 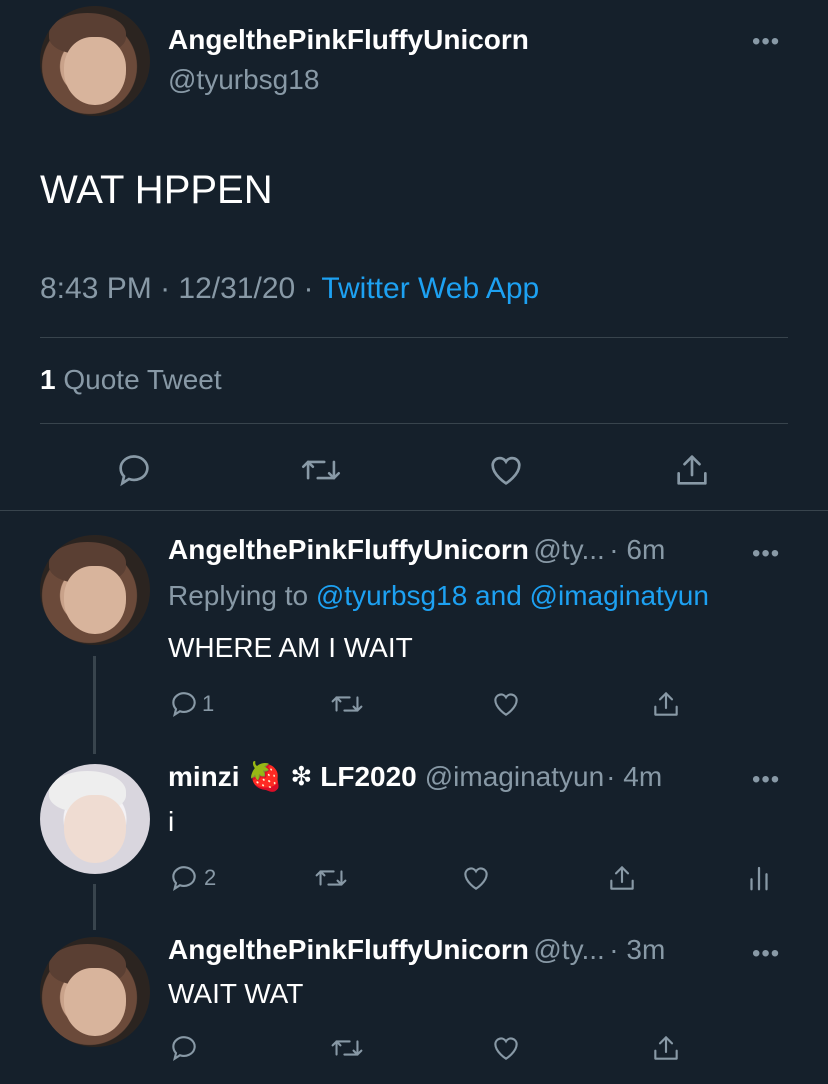 What do you see at coordinates (391, 595) in the screenshot?
I see `mention-link: @tyurbsg18` at bounding box center [391, 595].